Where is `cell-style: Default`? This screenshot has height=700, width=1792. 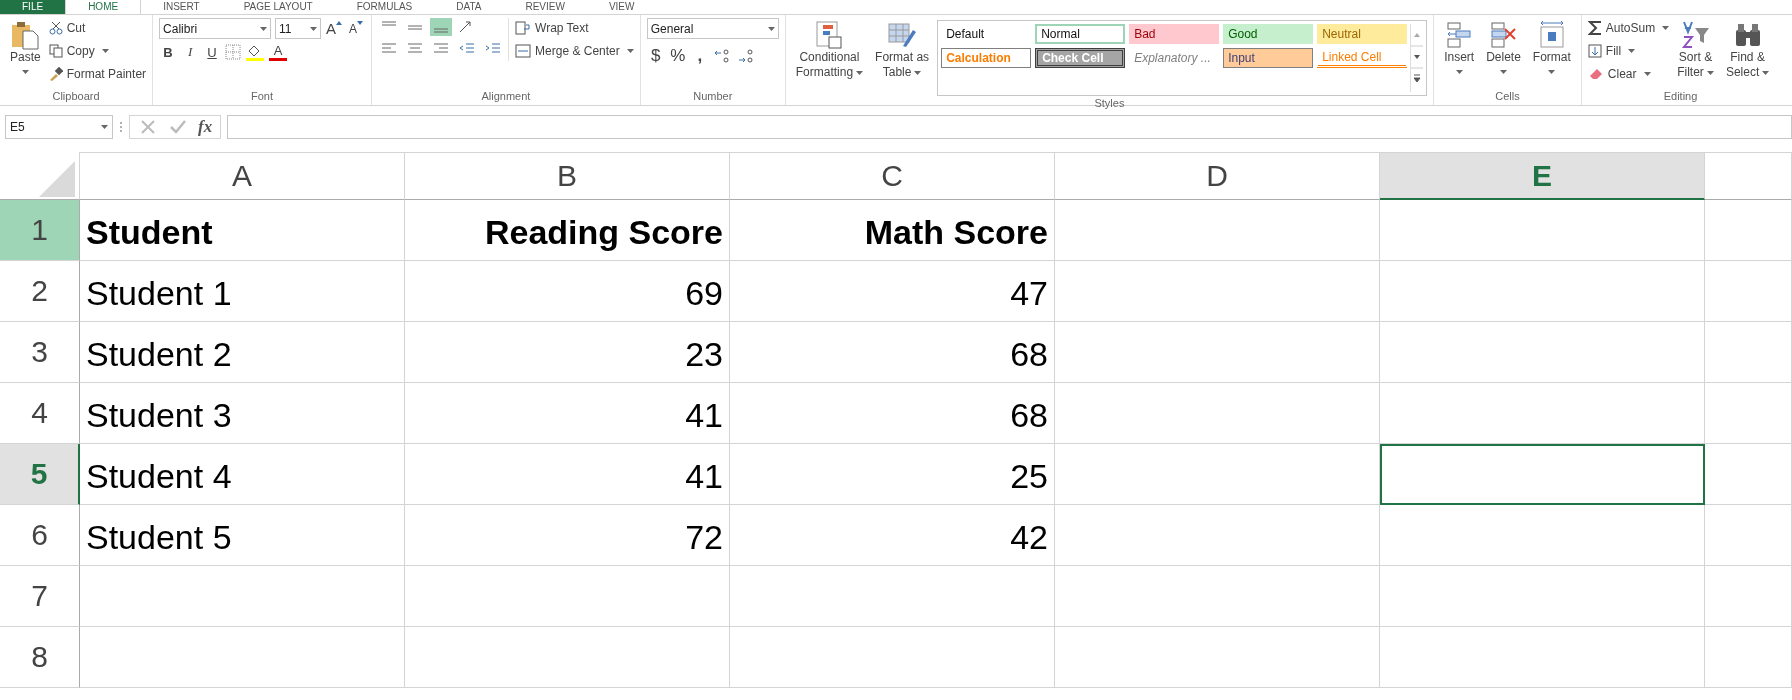
cell-style: Default is located at coordinates (986, 34).